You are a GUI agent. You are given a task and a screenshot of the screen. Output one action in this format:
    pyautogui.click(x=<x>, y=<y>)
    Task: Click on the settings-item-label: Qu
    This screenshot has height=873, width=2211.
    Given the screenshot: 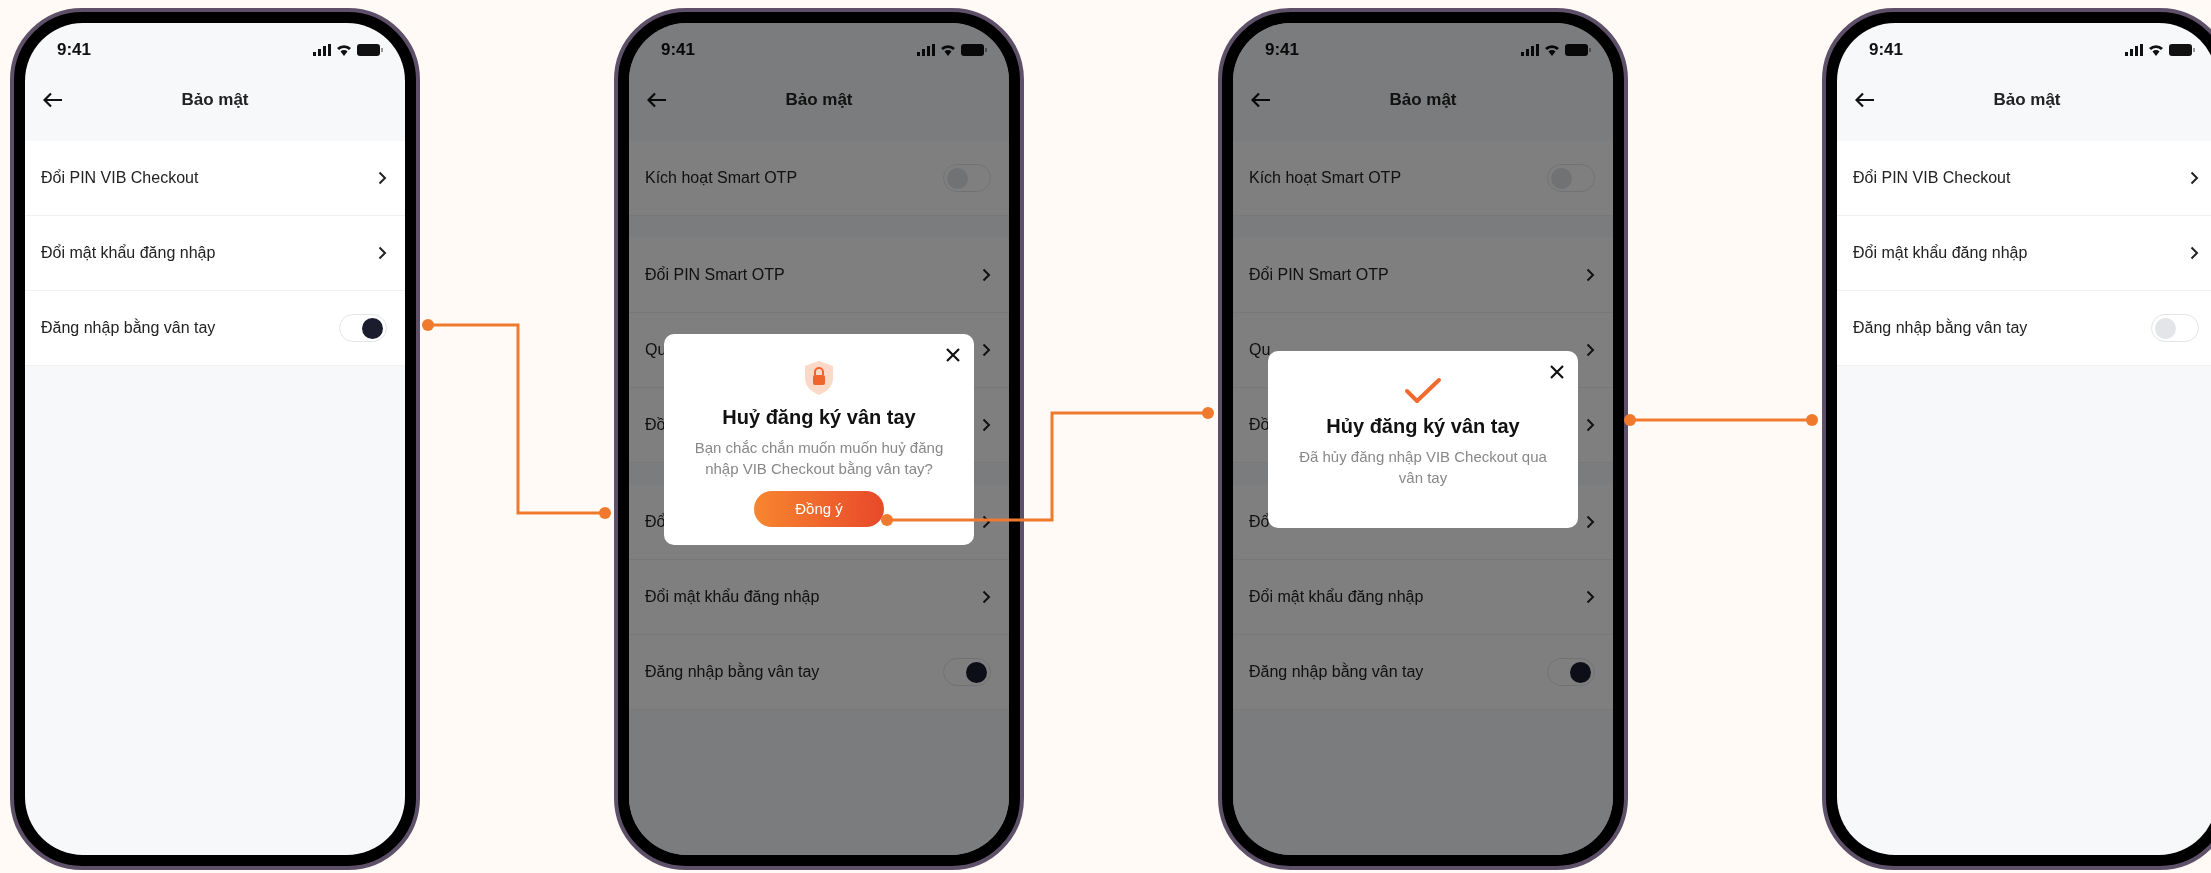 What is the action you would take?
    pyautogui.click(x=1260, y=350)
    